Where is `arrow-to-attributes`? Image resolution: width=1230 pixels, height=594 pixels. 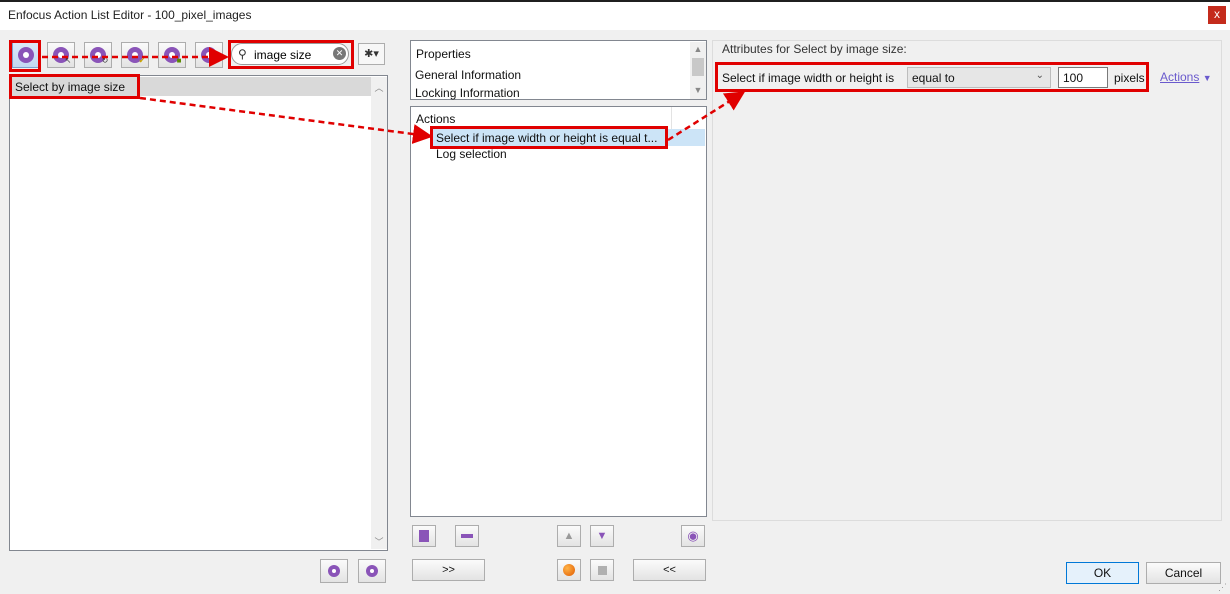
arrow-to-attributes is located at coordinates (706, 116).